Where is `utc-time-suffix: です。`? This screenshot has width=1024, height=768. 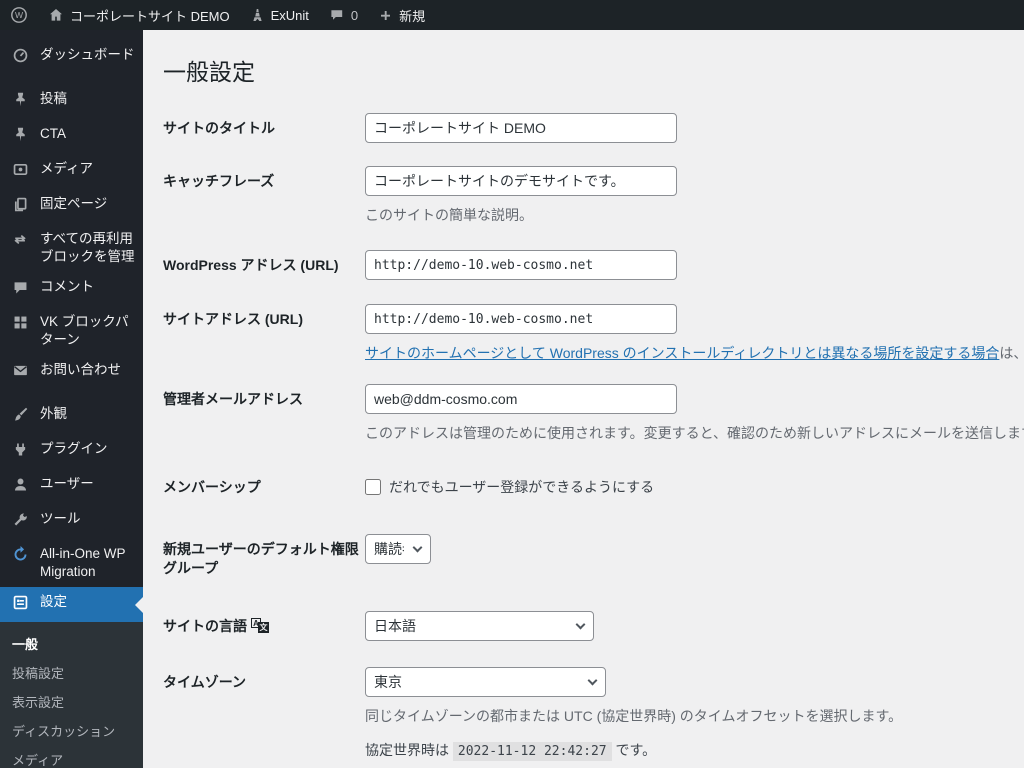 utc-time-suffix: です。 is located at coordinates (636, 749).